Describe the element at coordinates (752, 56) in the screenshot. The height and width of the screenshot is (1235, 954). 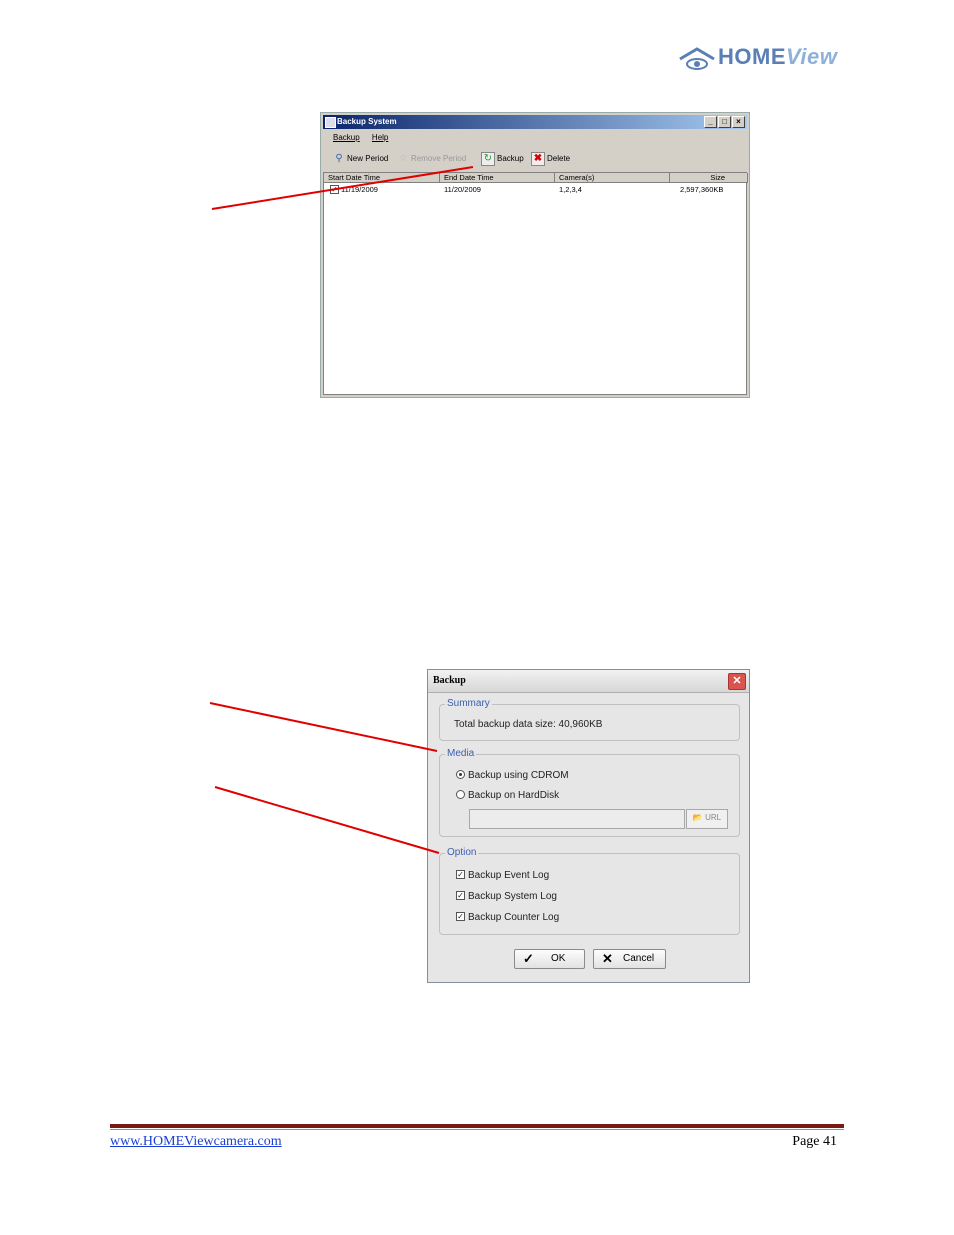
I see `logo-text-bold: HOME` at that location.